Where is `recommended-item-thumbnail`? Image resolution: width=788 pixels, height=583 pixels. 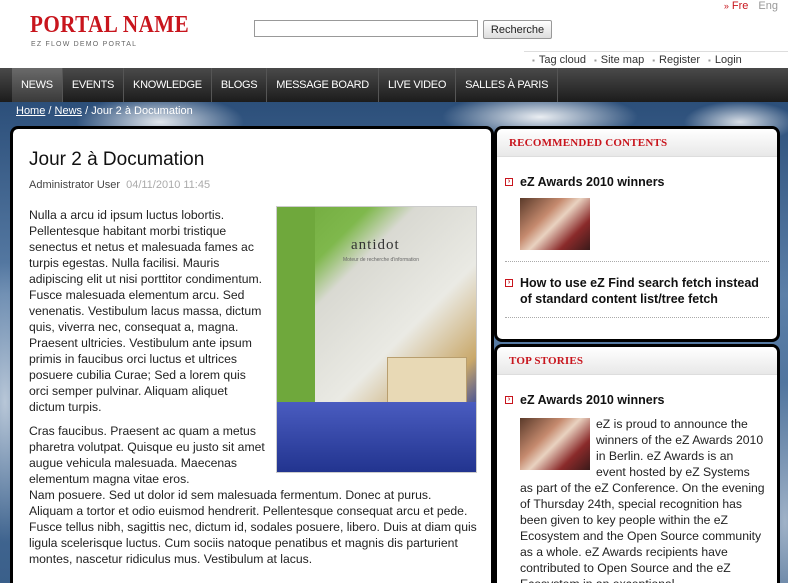
recommended-item-thumbnail is located at coordinates (555, 224).